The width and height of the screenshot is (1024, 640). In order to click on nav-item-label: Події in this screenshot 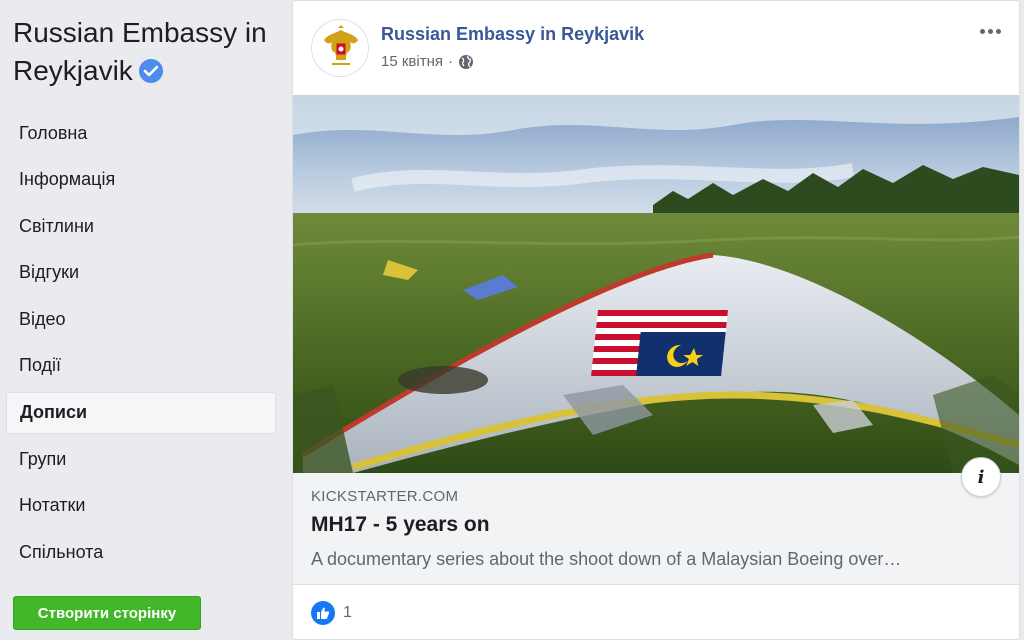, I will do `click(40, 365)`.